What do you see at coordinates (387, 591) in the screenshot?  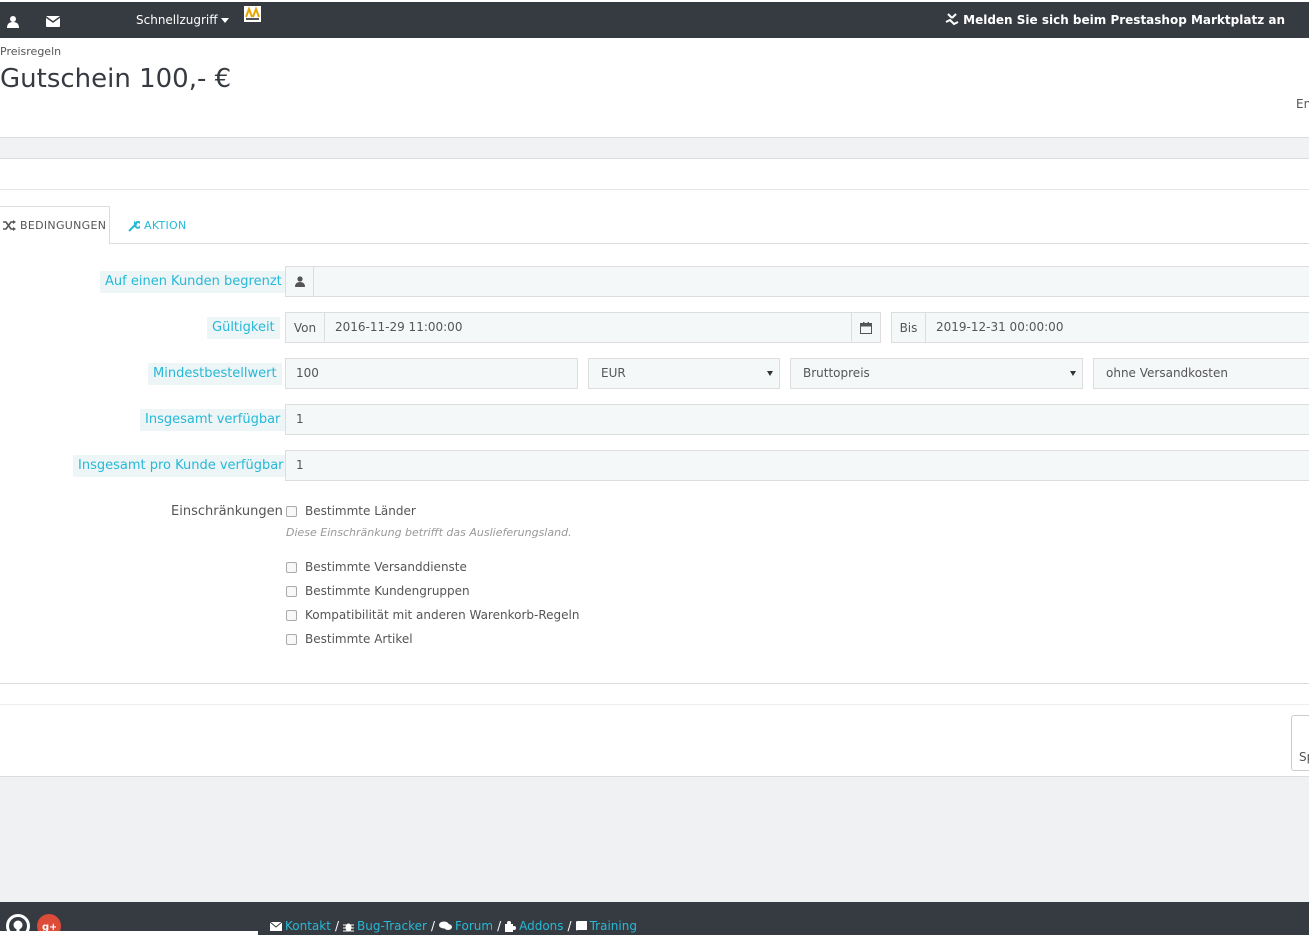 I see `restriction-label: Bestimmte Kundengruppen` at bounding box center [387, 591].